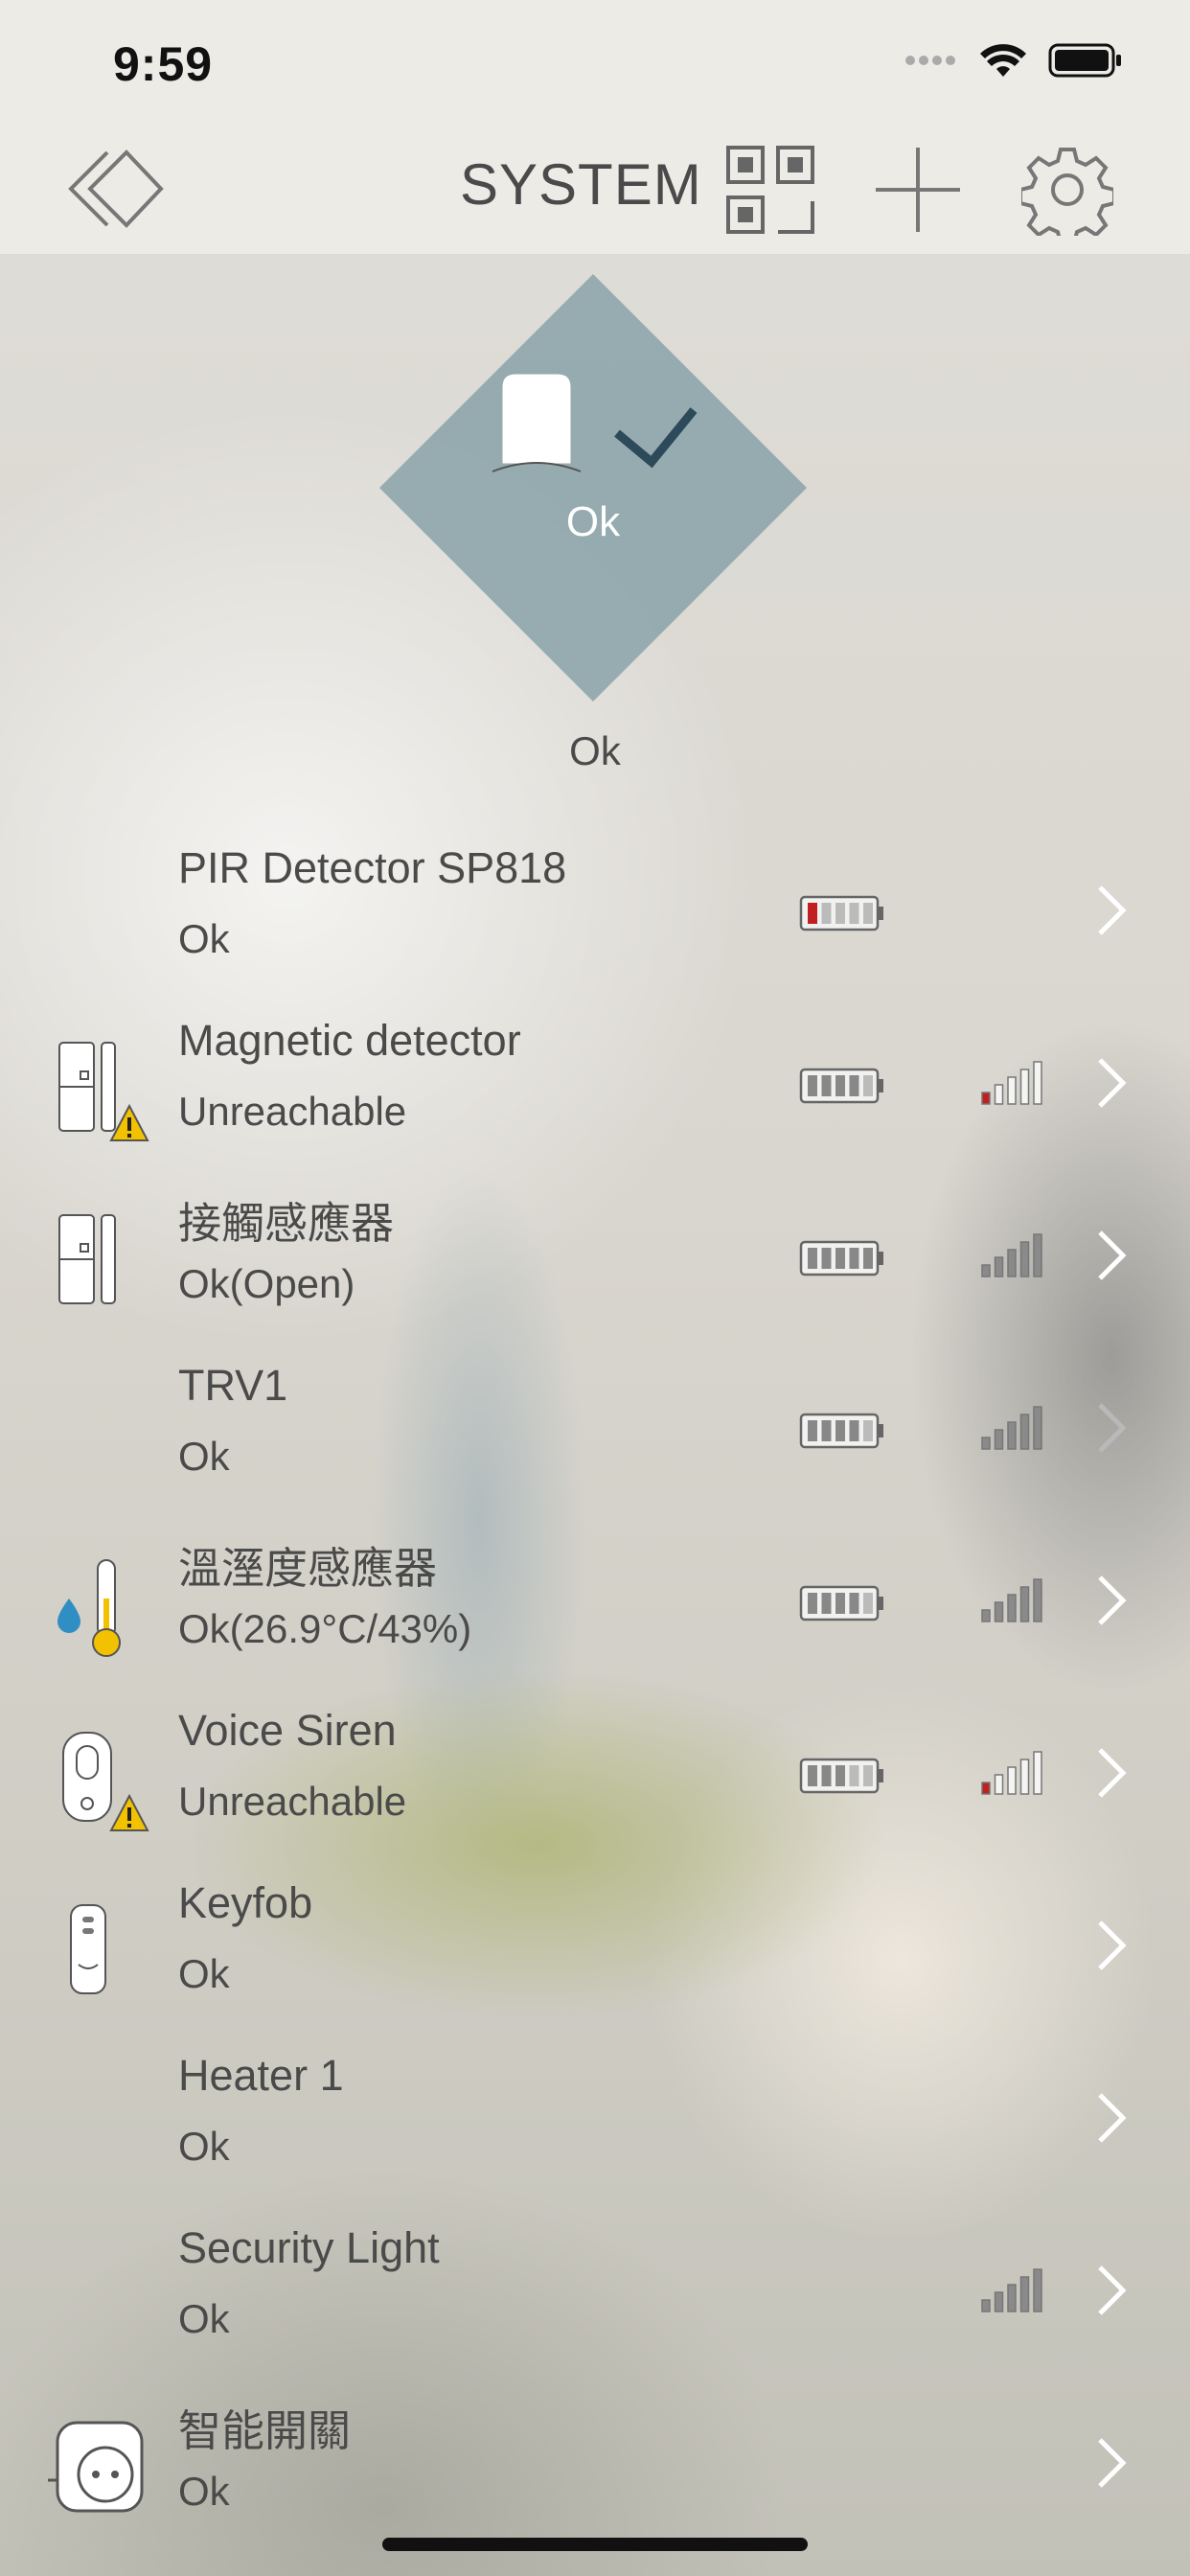  What do you see at coordinates (595, 2463) in the screenshot?
I see `device-row: 智能開關 Ok` at bounding box center [595, 2463].